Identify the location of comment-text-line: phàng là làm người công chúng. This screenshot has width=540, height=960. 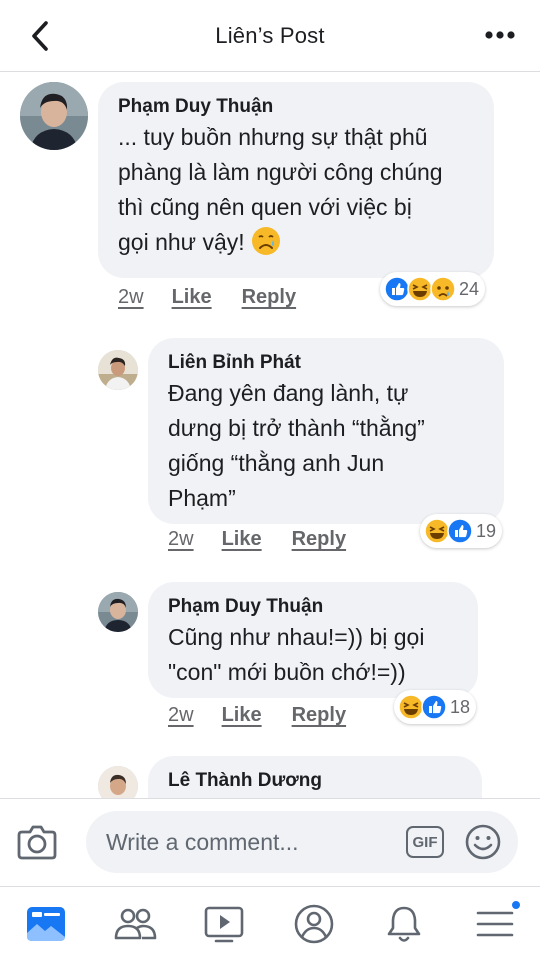
(280, 172).